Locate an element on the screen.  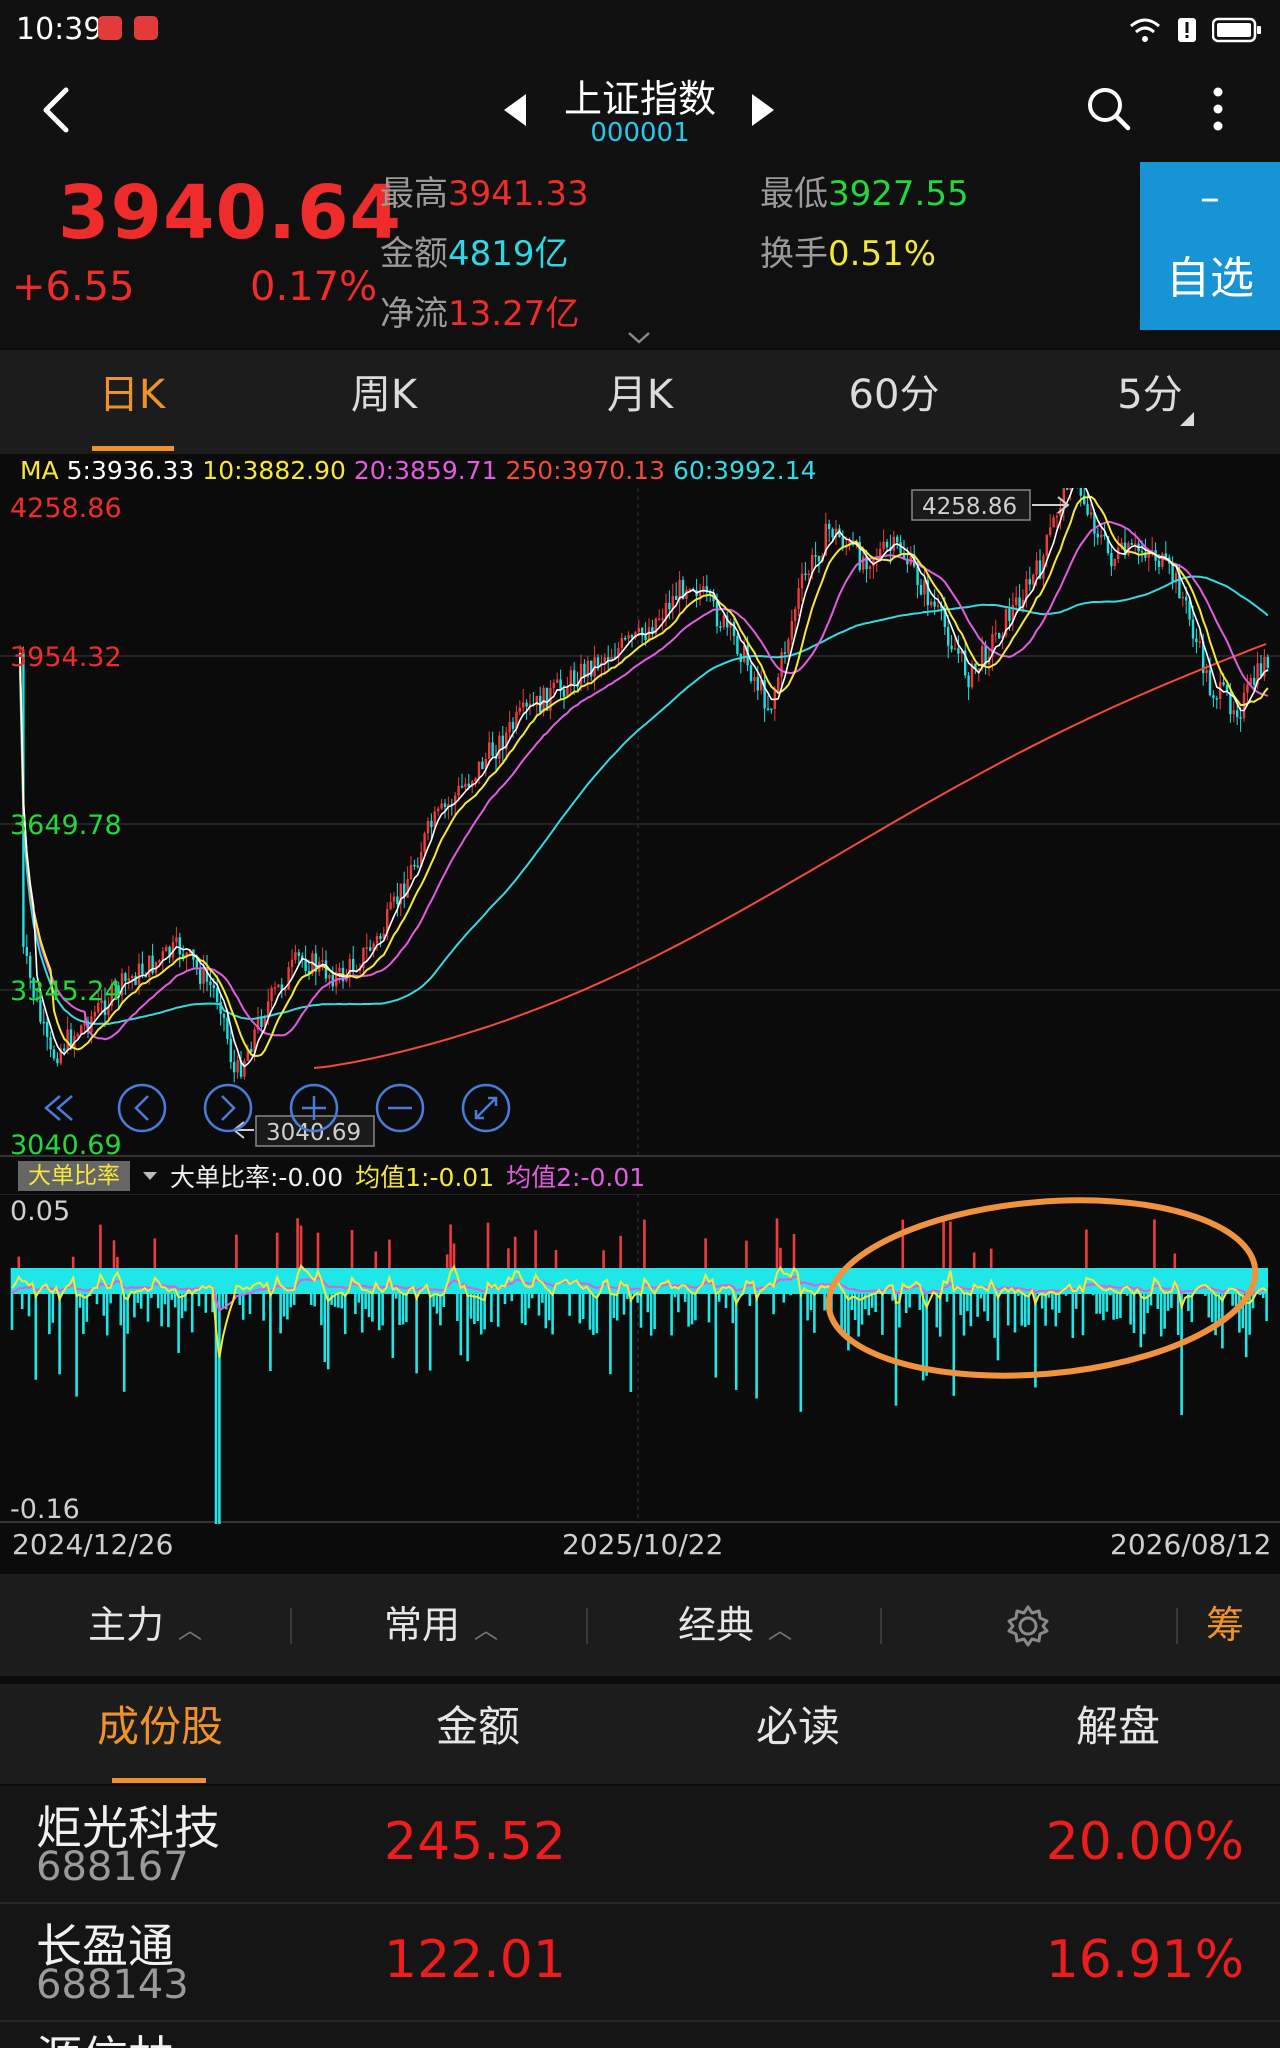
high-stat: 最高3941.33 is located at coordinates (484, 190).